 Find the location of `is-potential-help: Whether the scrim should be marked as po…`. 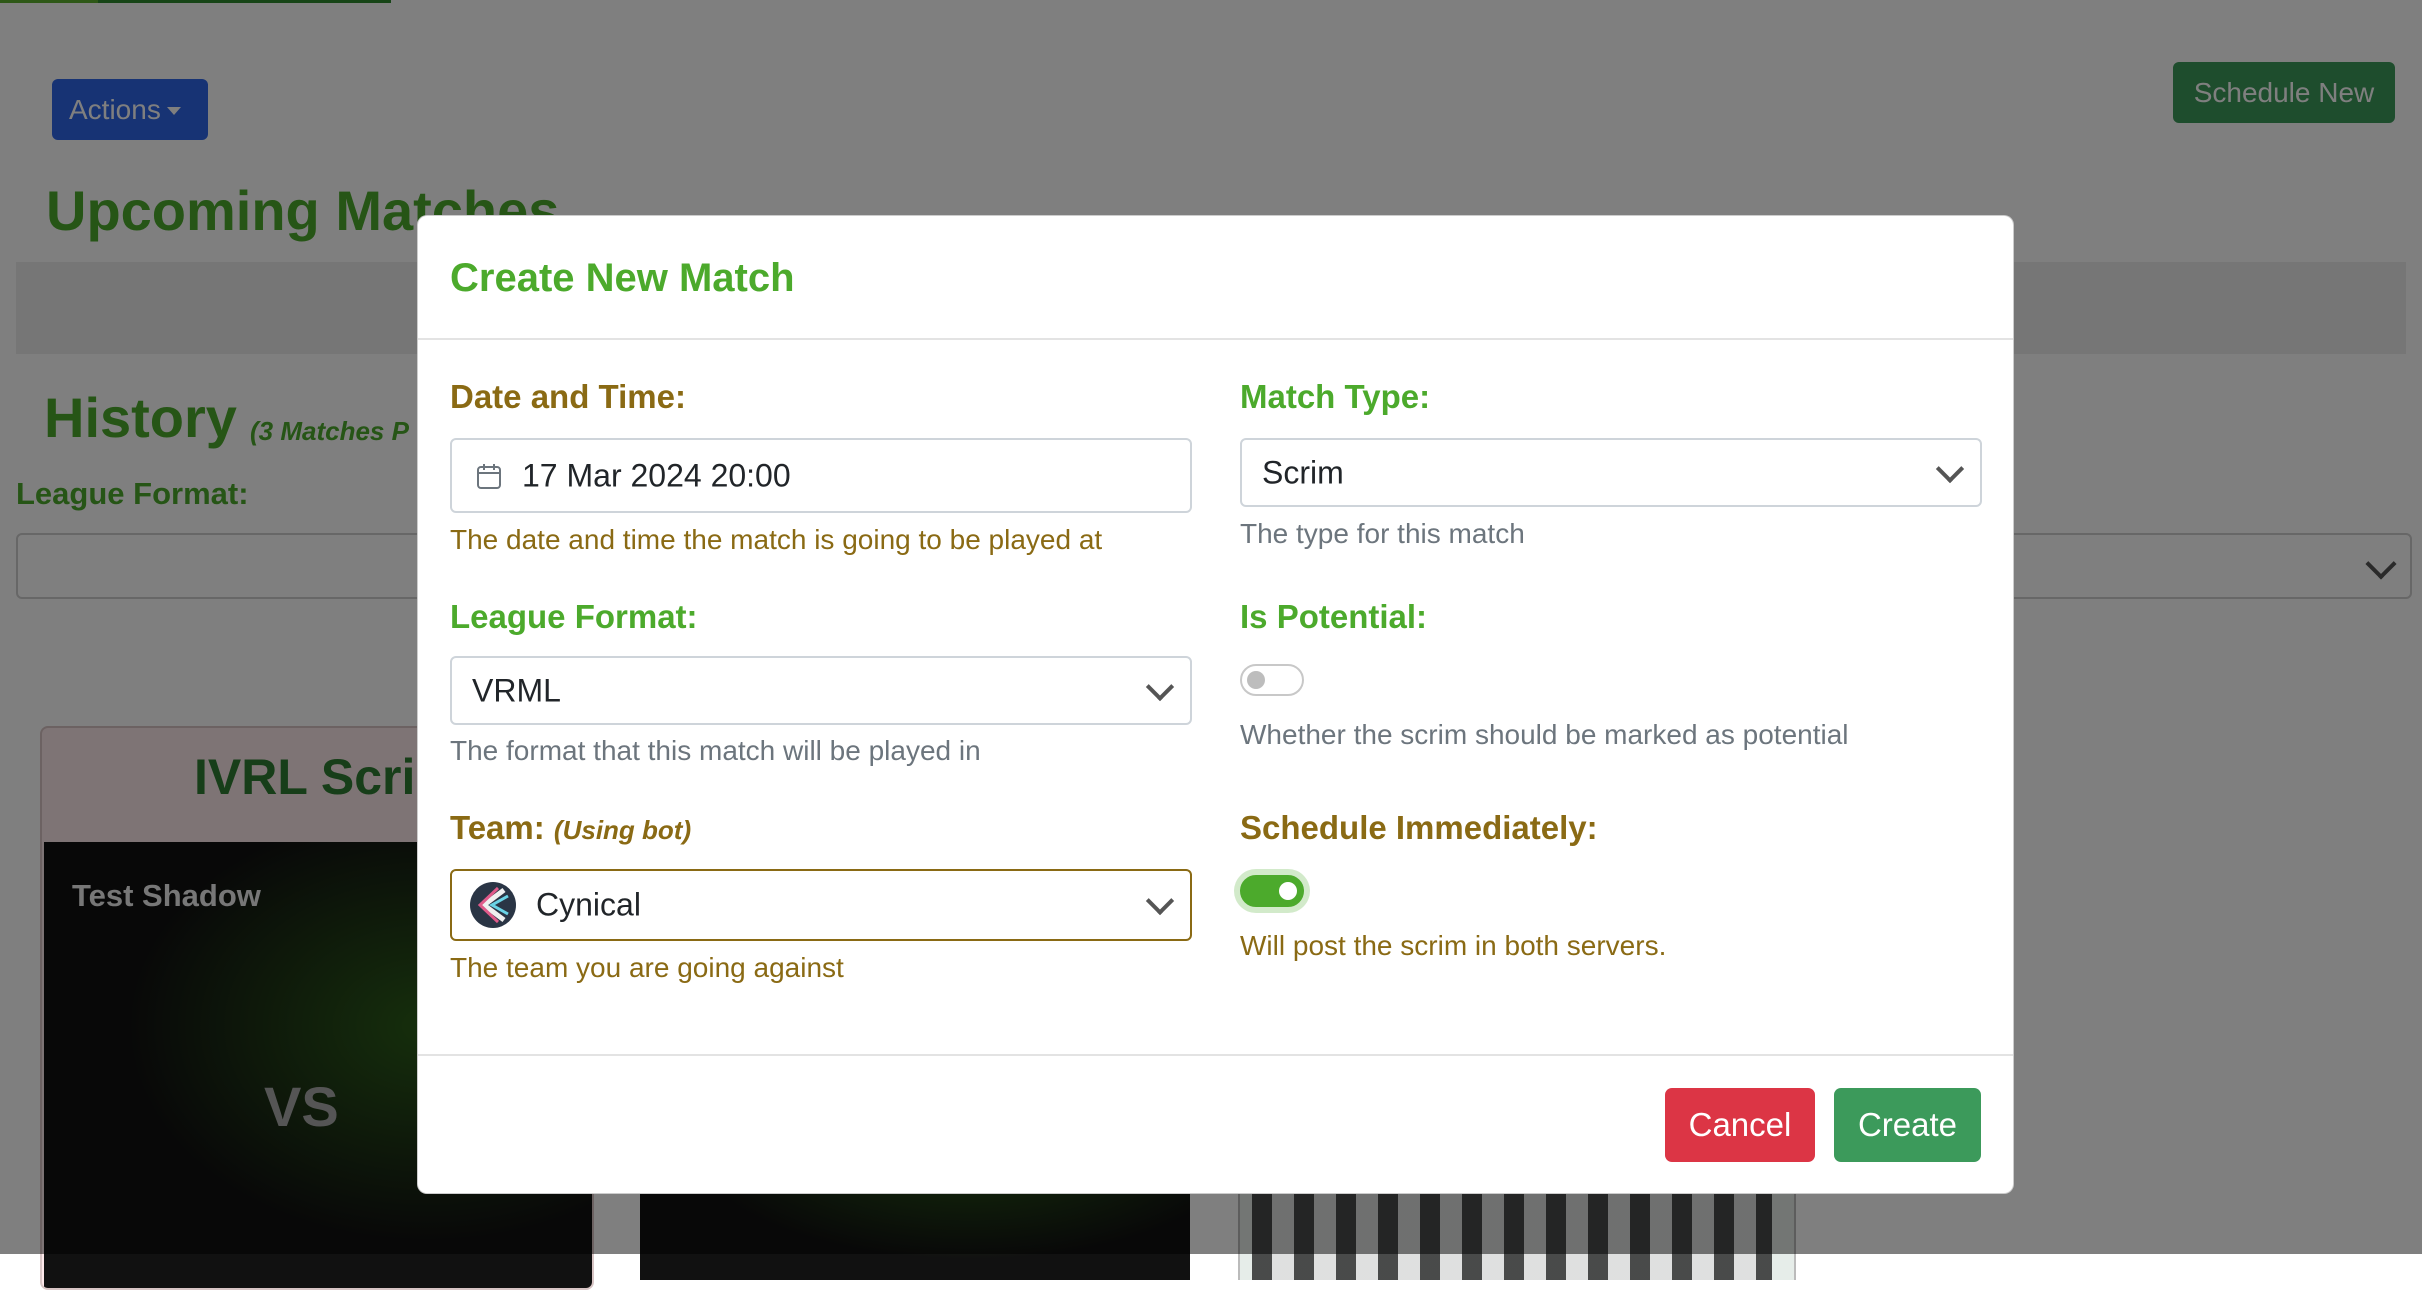

is-potential-help: Whether the scrim should be marked as po… is located at coordinates (1544, 734).